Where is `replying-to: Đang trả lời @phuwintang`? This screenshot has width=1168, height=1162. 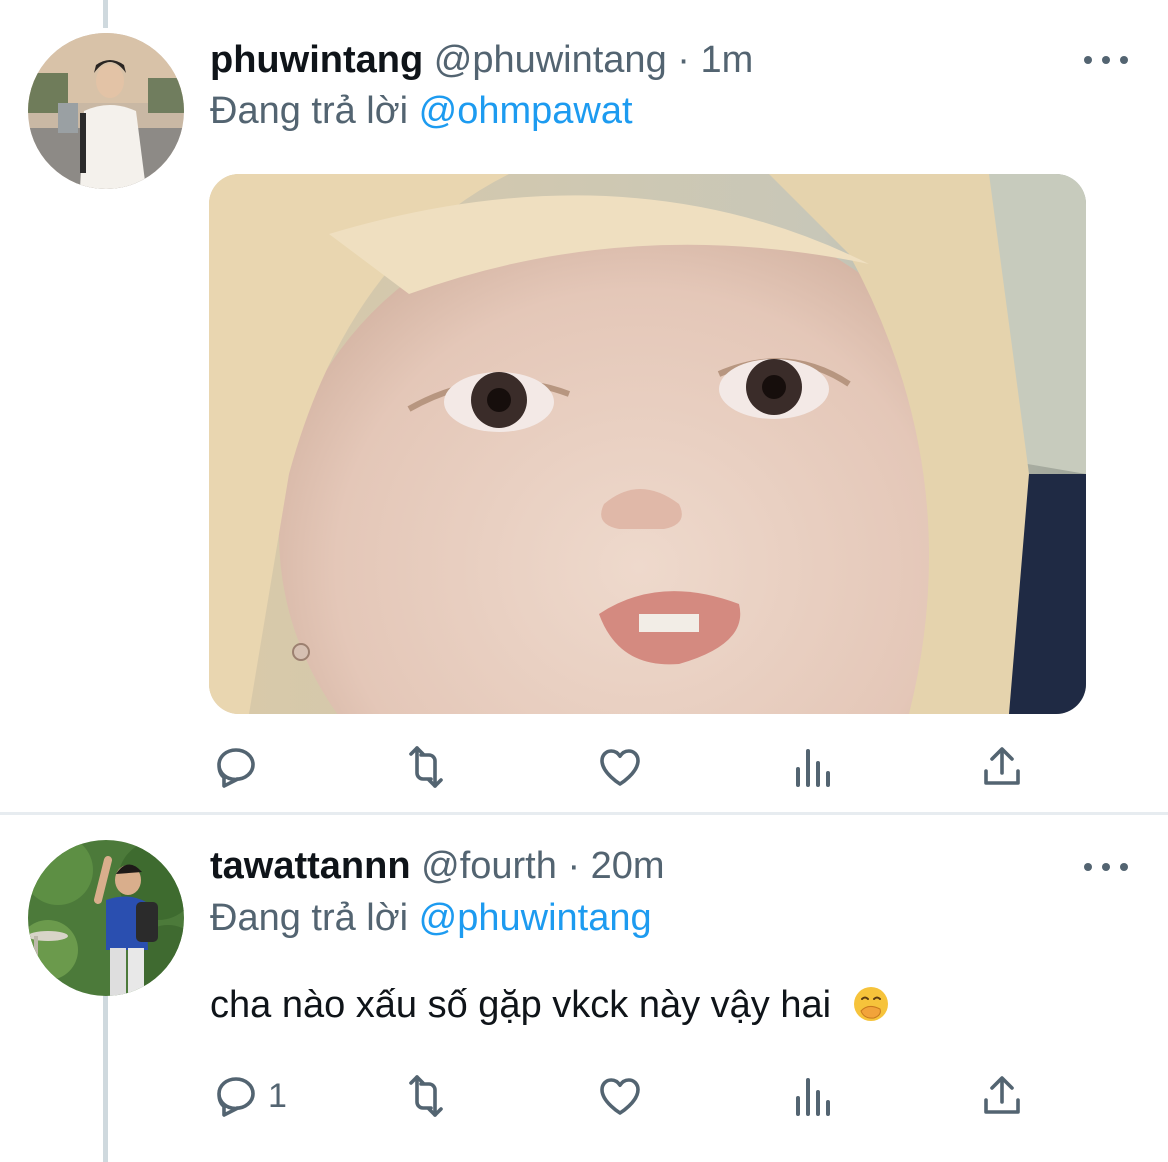
replying-to: Đang trả lời @phuwintang is located at coordinates (431, 918).